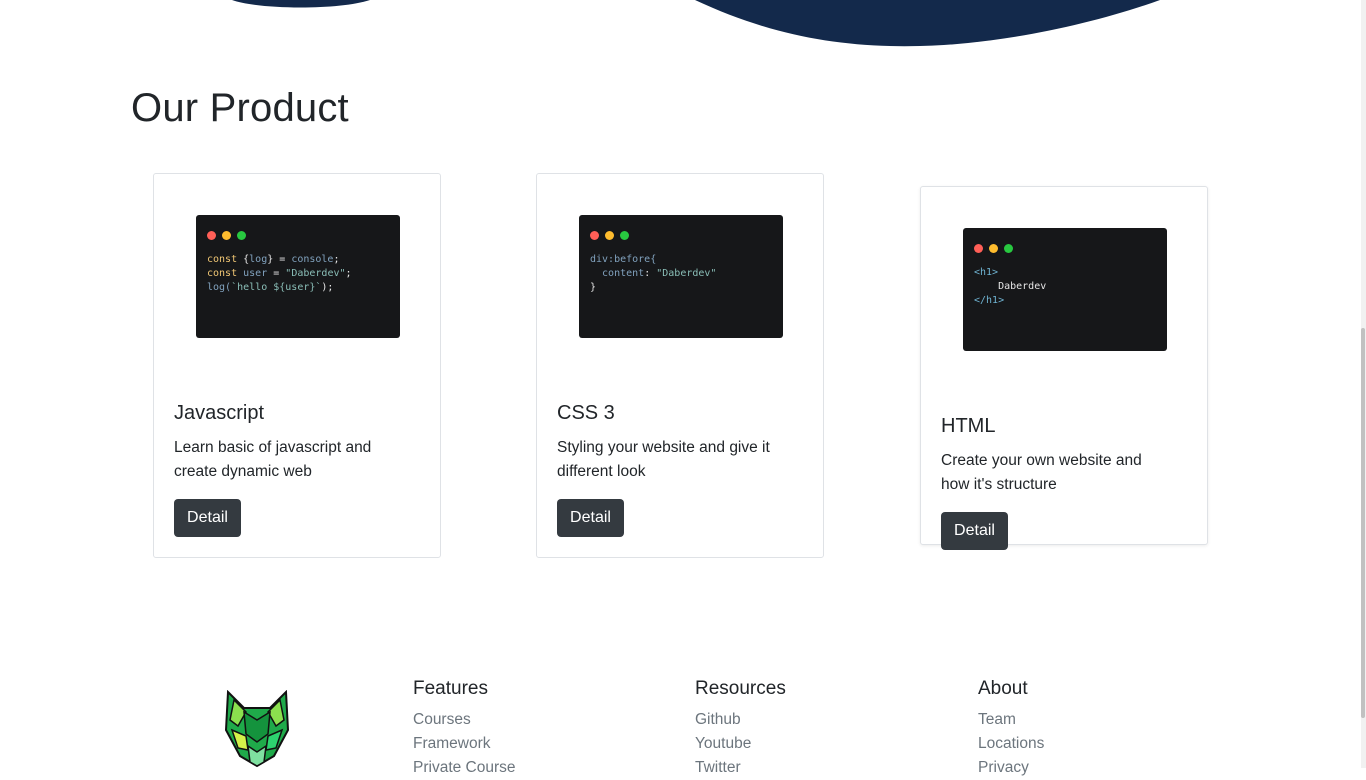  What do you see at coordinates (450, 688) in the screenshot?
I see `footer-heading: Features` at bounding box center [450, 688].